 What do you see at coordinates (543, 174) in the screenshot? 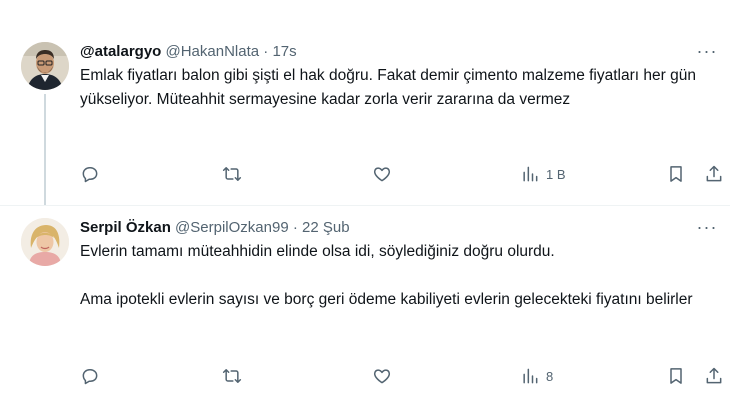
I see `views-button: 1 B` at bounding box center [543, 174].